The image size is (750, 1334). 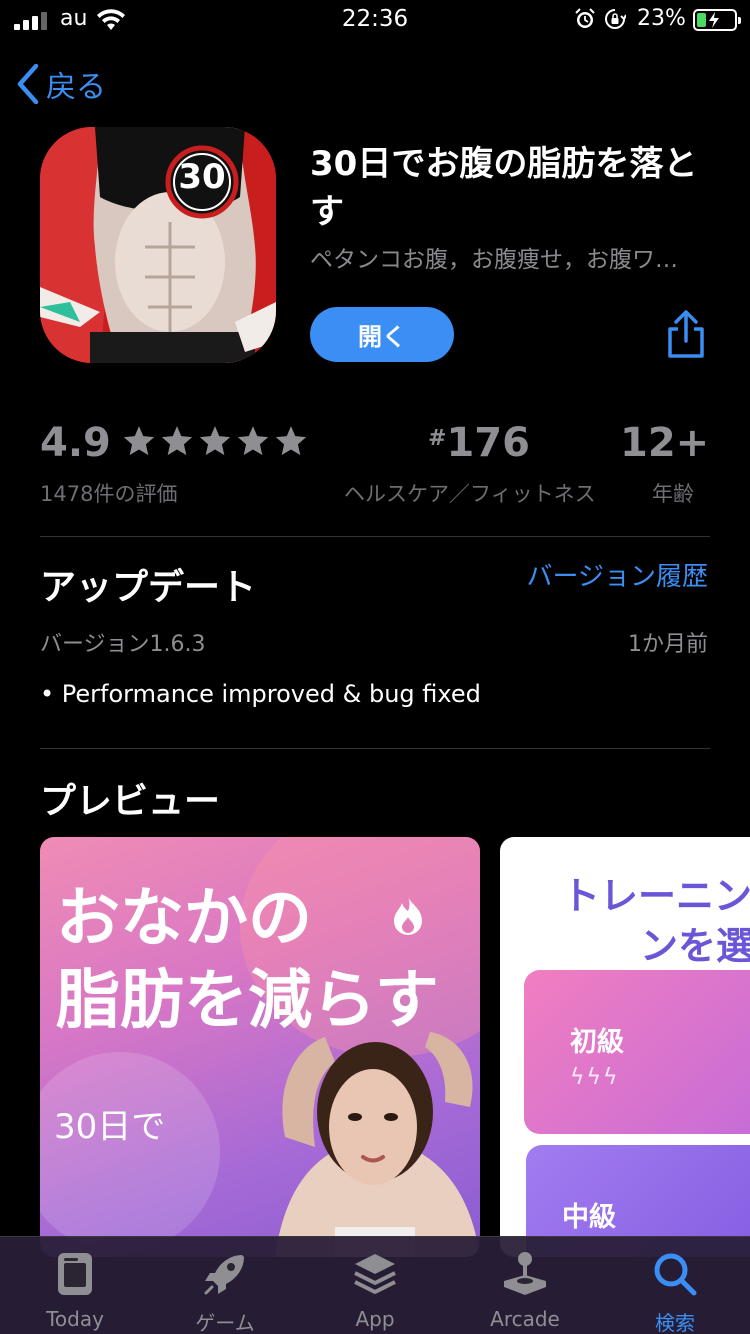 What do you see at coordinates (589, 1217) in the screenshot?
I see `level-label: 中級` at bounding box center [589, 1217].